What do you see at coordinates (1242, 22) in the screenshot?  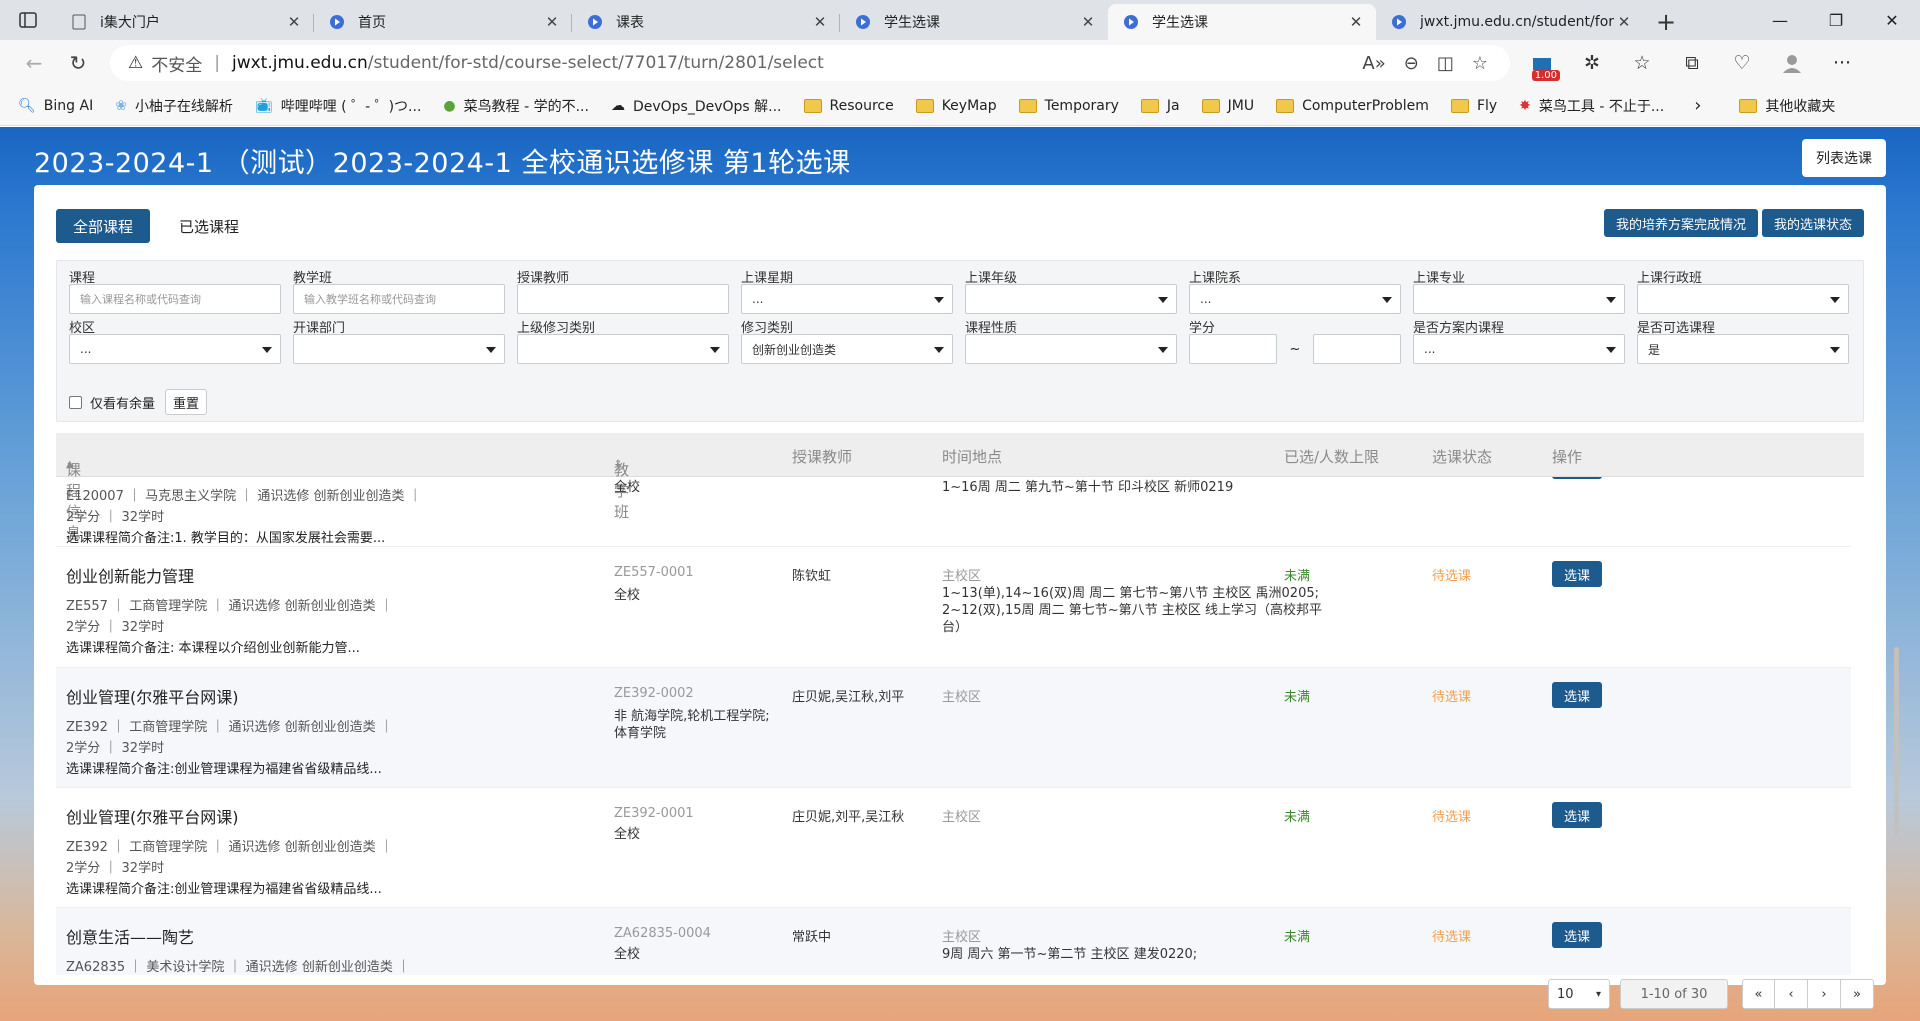 I see `browser-tab-course-select-2: 学生选课 ✕` at bounding box center [1242, 22].